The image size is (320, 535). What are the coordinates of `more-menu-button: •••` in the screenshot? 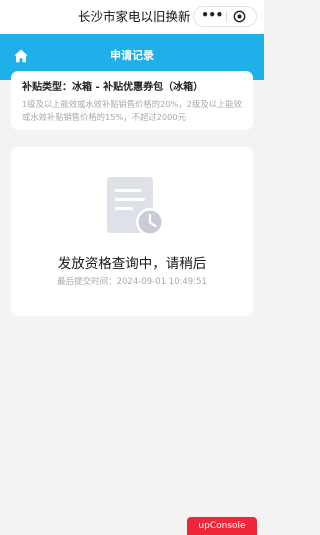 It's located at (212, 16).